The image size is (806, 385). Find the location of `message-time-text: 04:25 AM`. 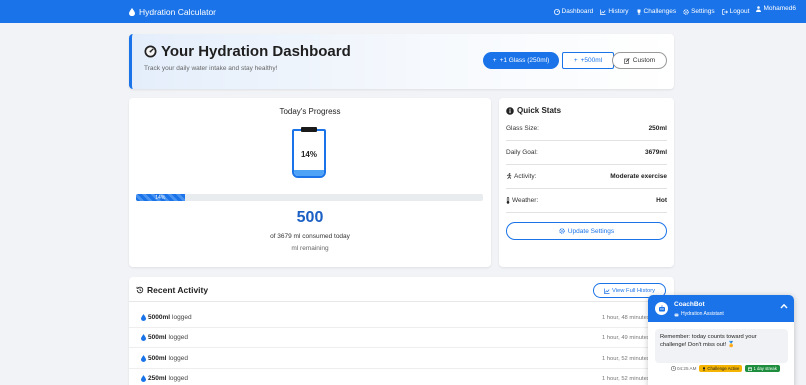

message-time-text: 04:25 AM is located at coordinates (687, 368).